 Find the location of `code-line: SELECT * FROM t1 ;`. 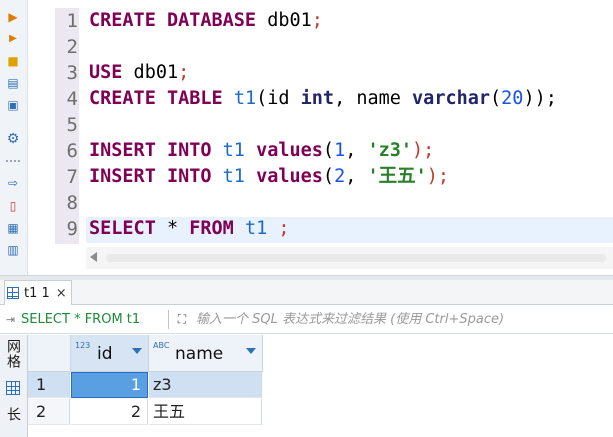

code-line: SELECT * FROM t1 ; is located at coordinates (189, 229).